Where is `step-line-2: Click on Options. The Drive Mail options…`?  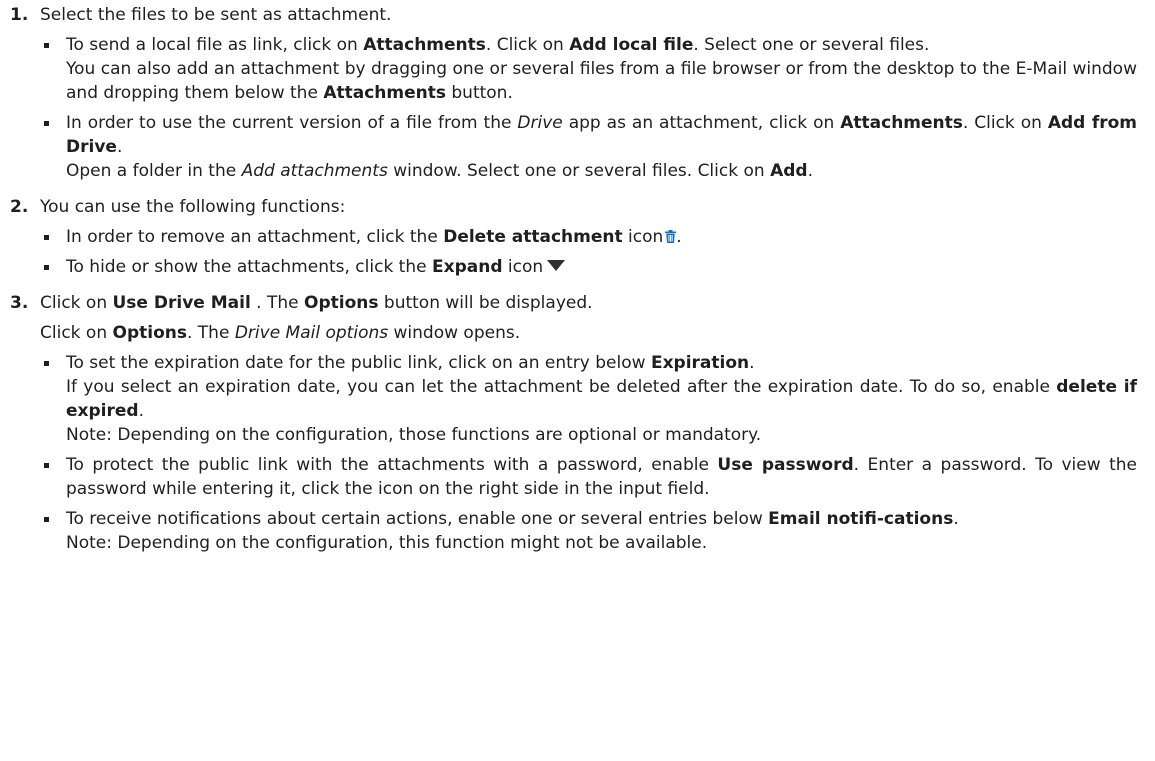
step-line-2: Click on Options. The Drive Mail options… is located at coordinates (280, 333).